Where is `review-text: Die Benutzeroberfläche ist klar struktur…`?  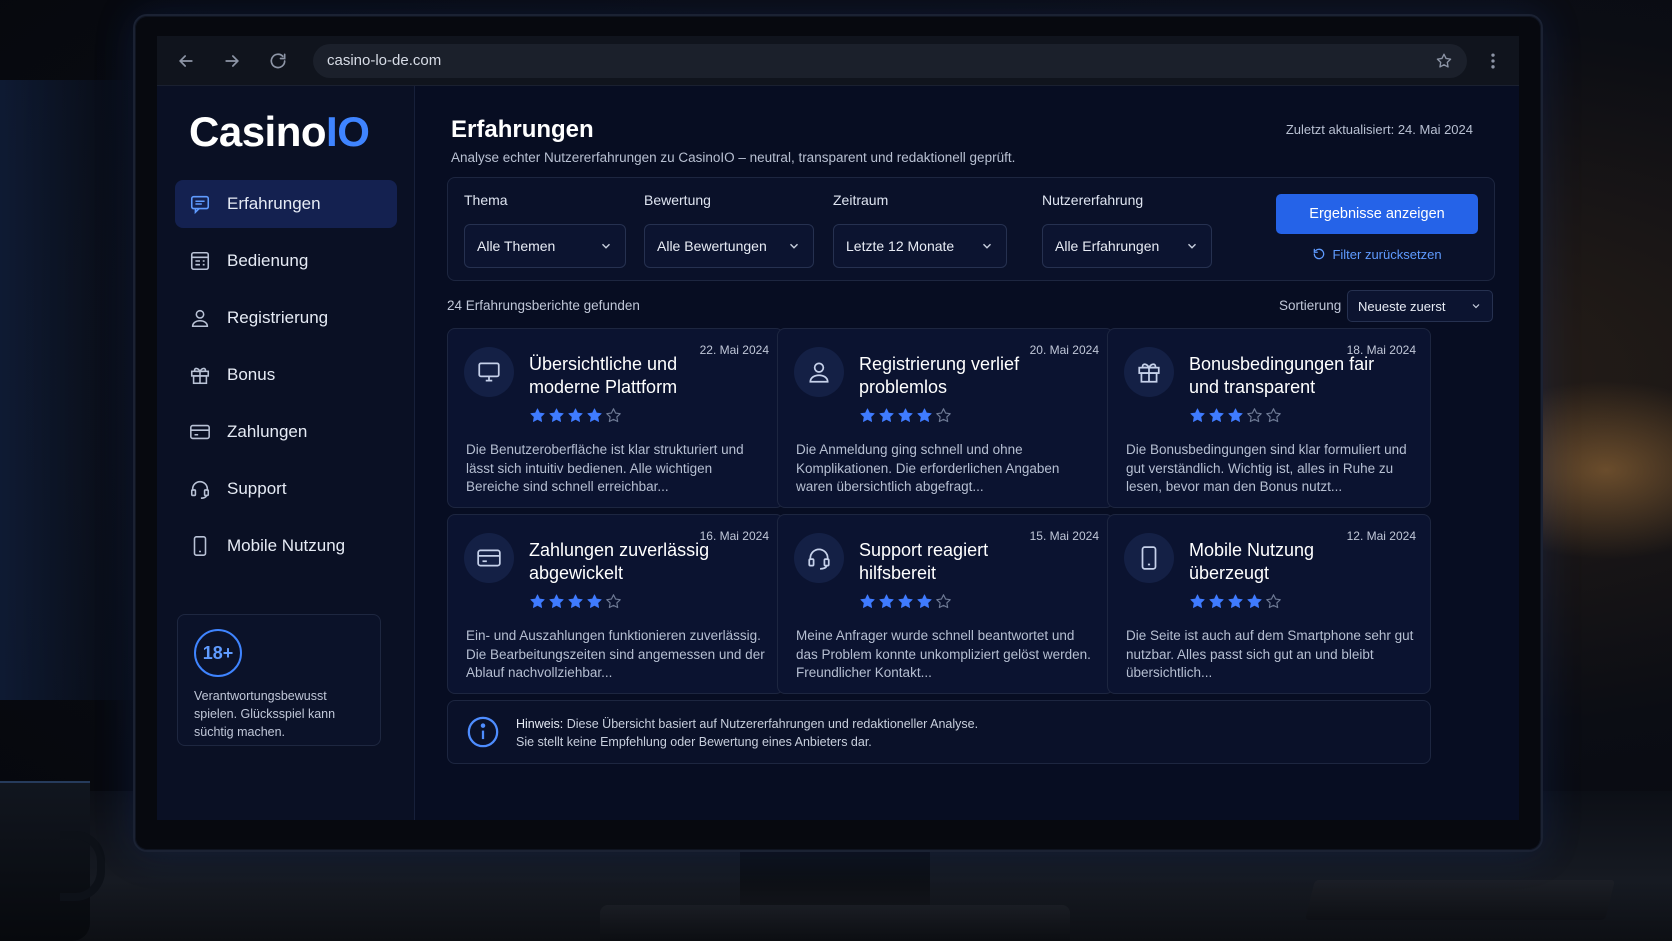
review-text: Die Benutzeroberfläche ist klar struktur… is located at coordinates (605, 468).